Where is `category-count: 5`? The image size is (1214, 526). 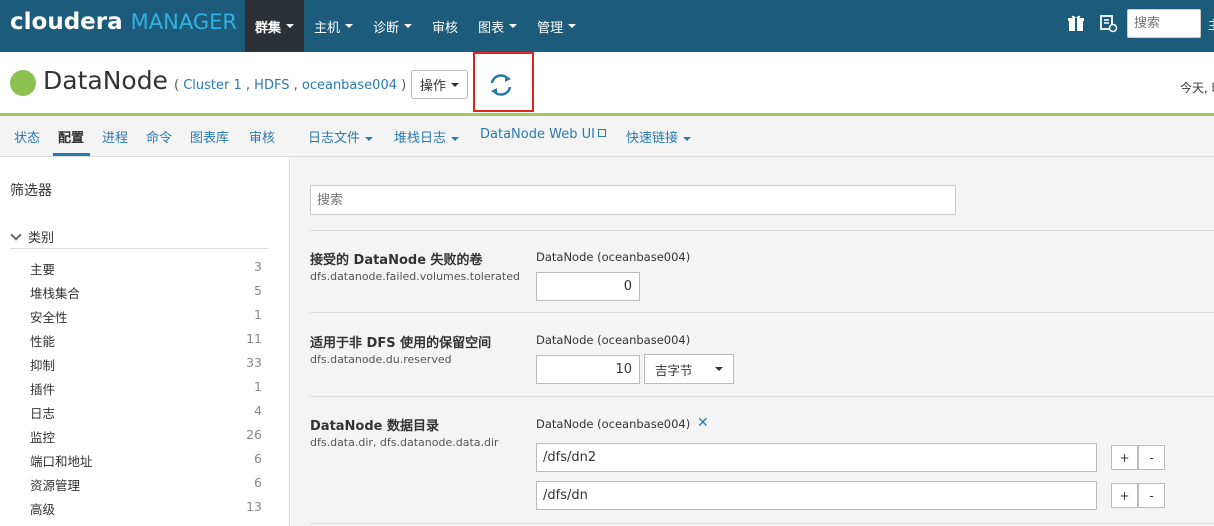 category-count: 5 is located at coordinates (258, 290).